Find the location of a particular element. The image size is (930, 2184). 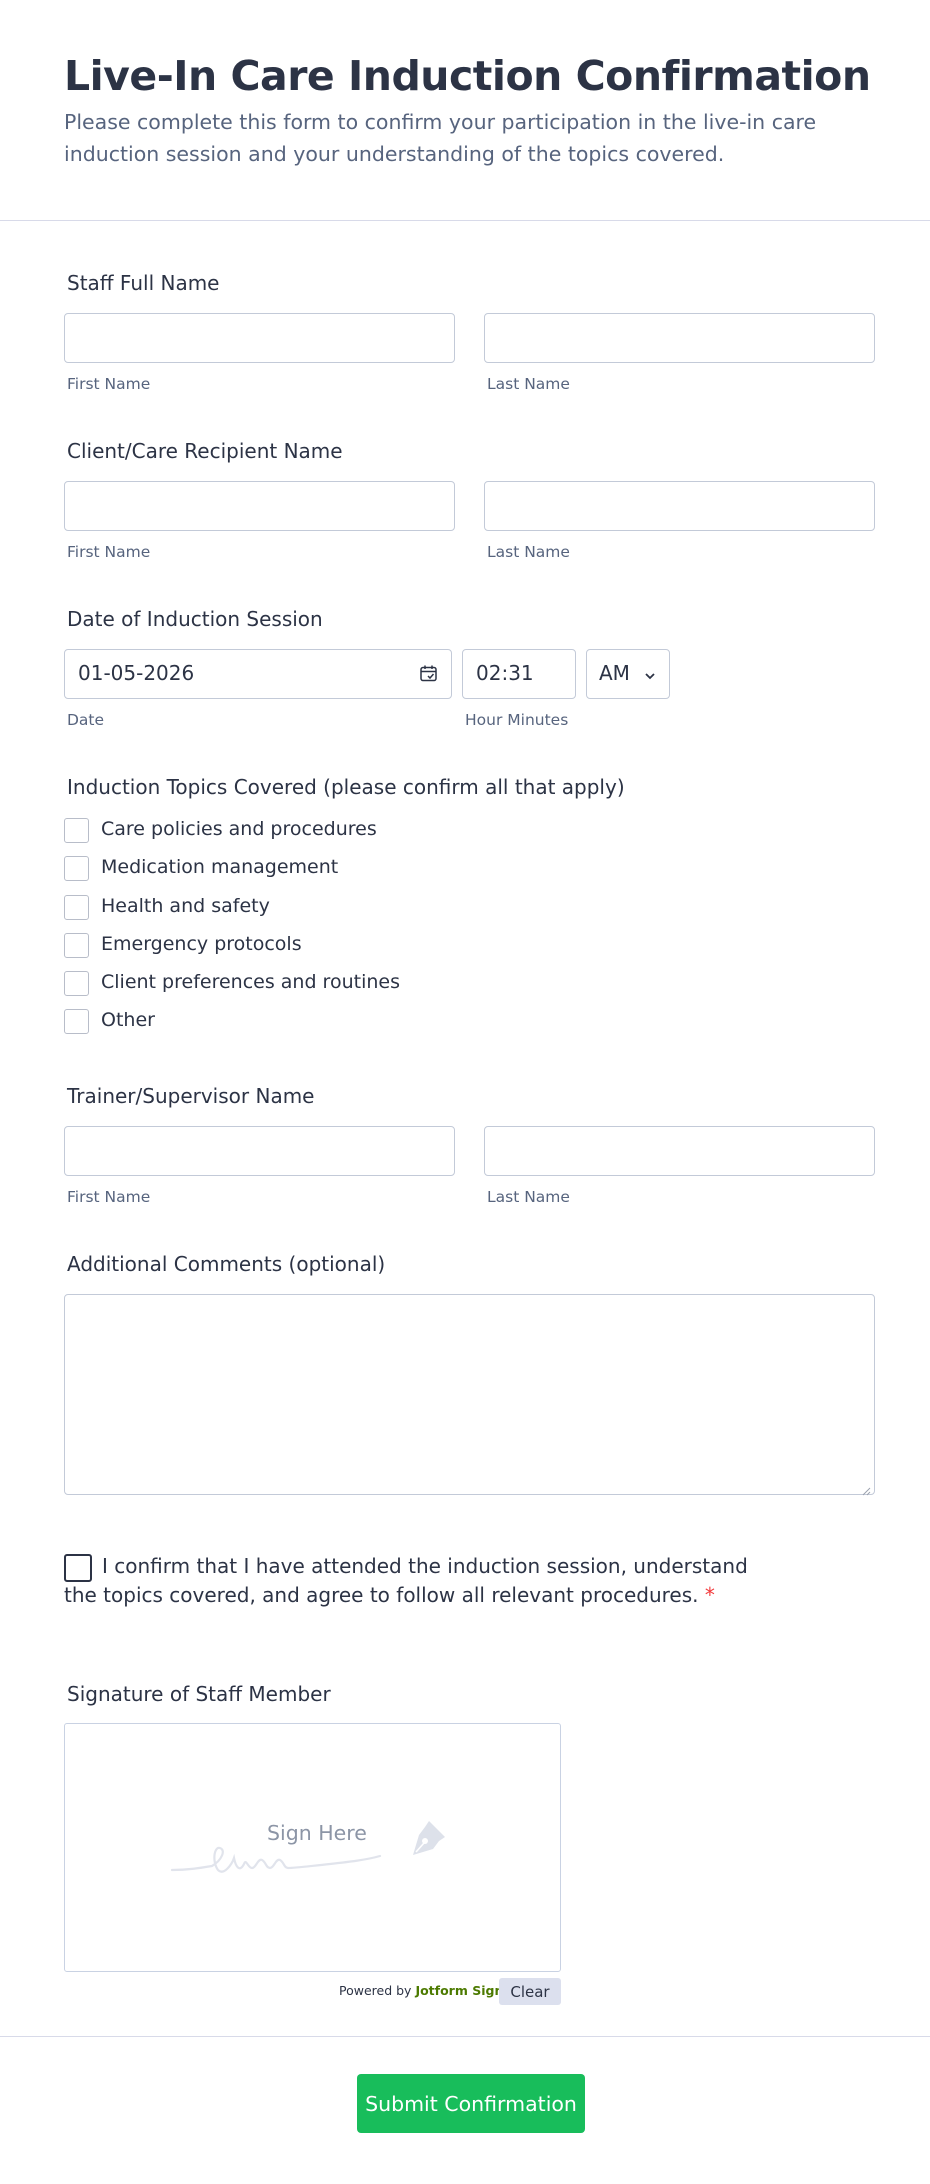

time-input: 02:31 is located at coordinates (519, 674).